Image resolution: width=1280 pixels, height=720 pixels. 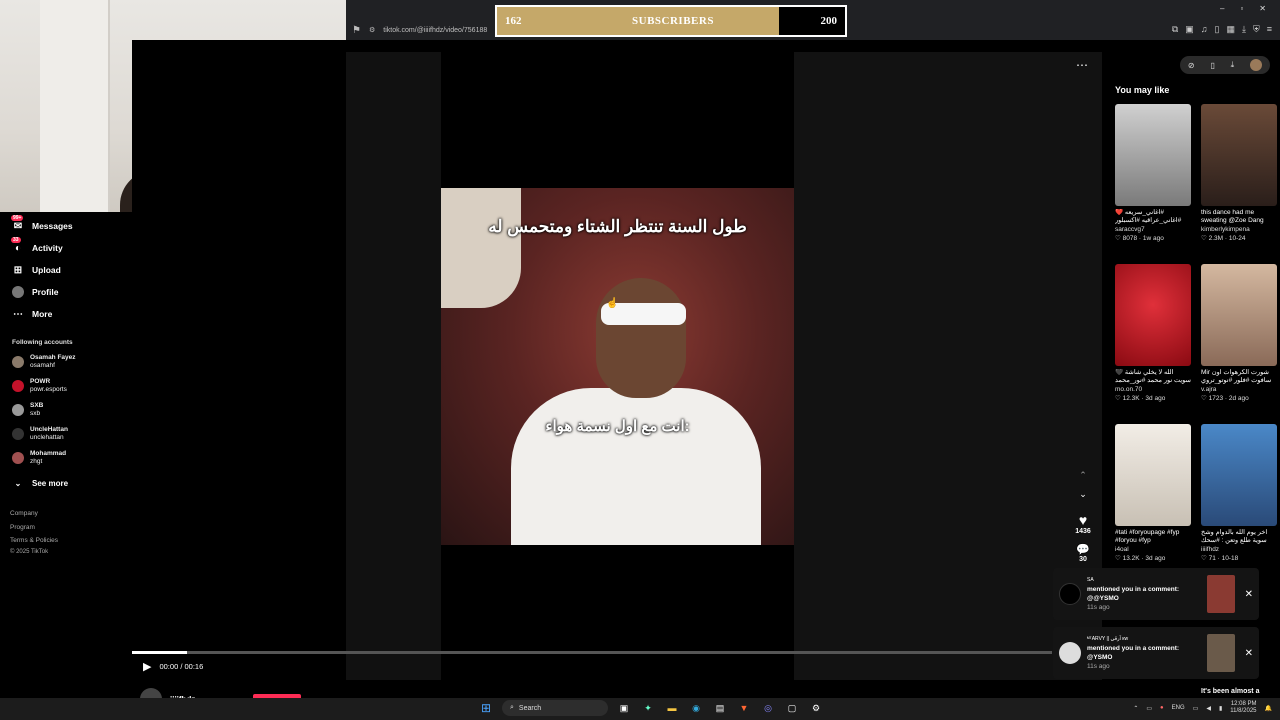 I want to click on following-account: Mohammad zhgt, so click(x=39, y=458).